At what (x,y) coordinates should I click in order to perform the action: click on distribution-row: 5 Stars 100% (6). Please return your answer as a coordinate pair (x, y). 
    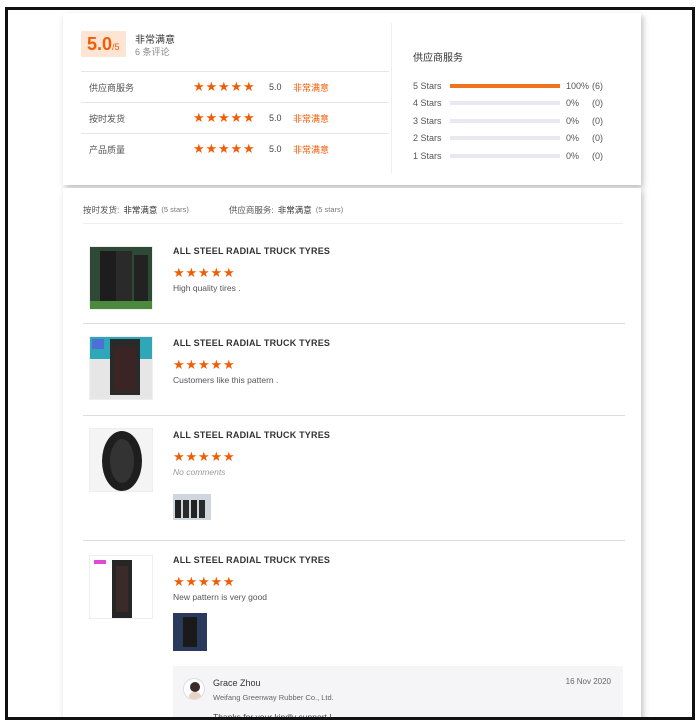
    Looking at the image, I should click on (518, 86).